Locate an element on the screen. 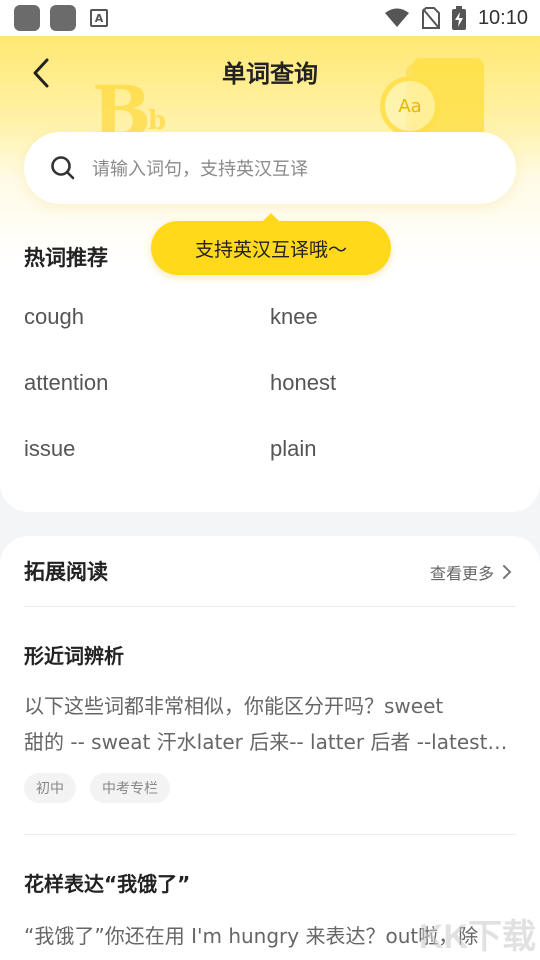 This screenshot has width=540, height=960. see-more-link: 查看更多 is located at coordinates (471, 572).